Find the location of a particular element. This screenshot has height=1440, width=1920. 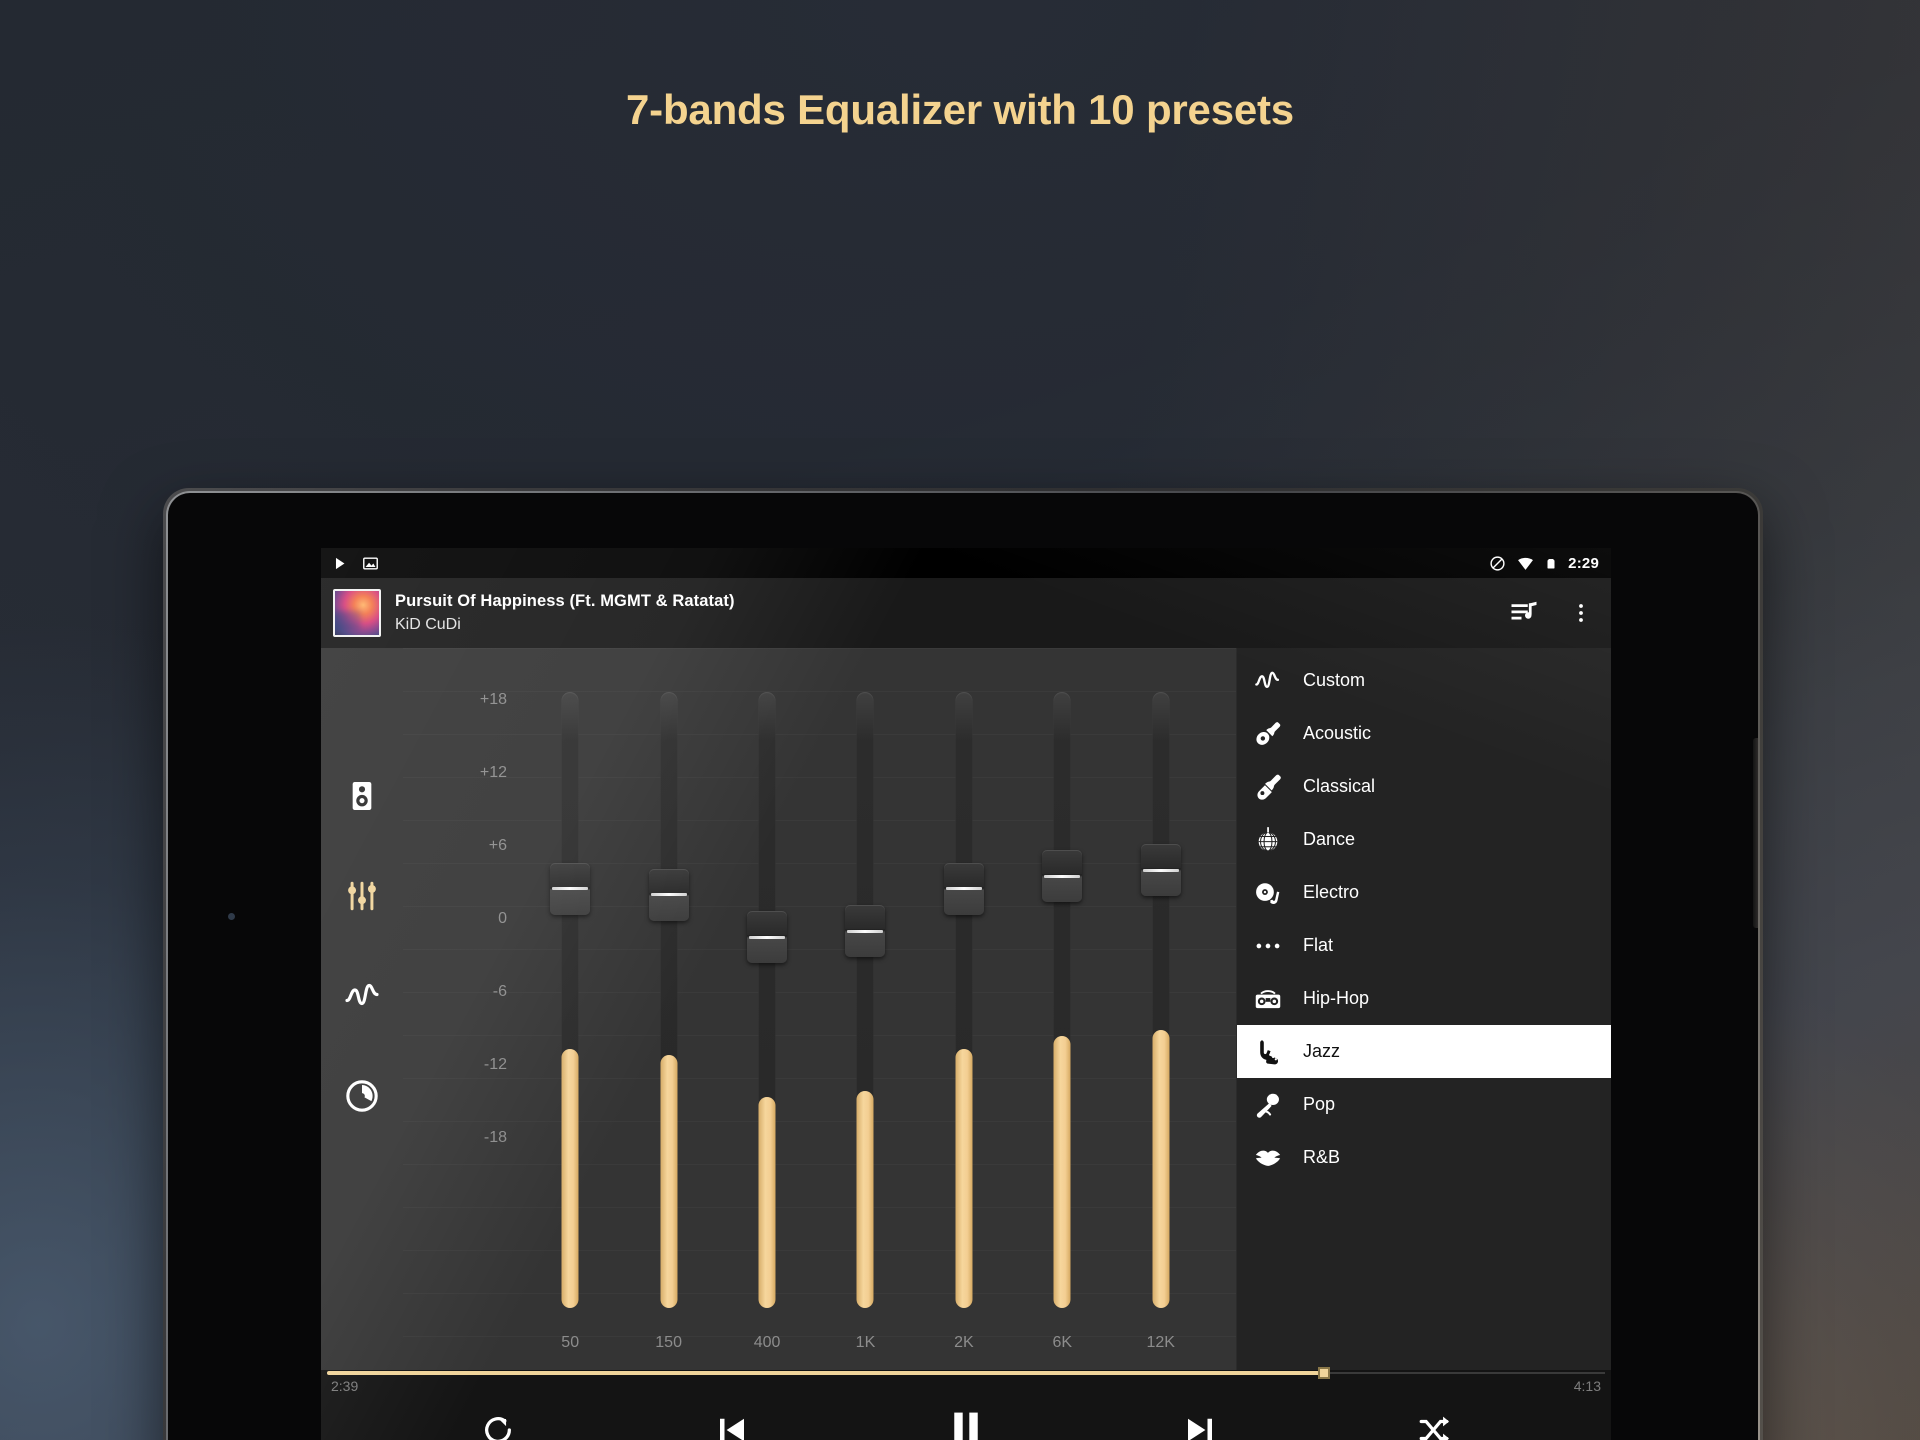

gain-tick-label: -18 is located at coordinates (495, 1137).